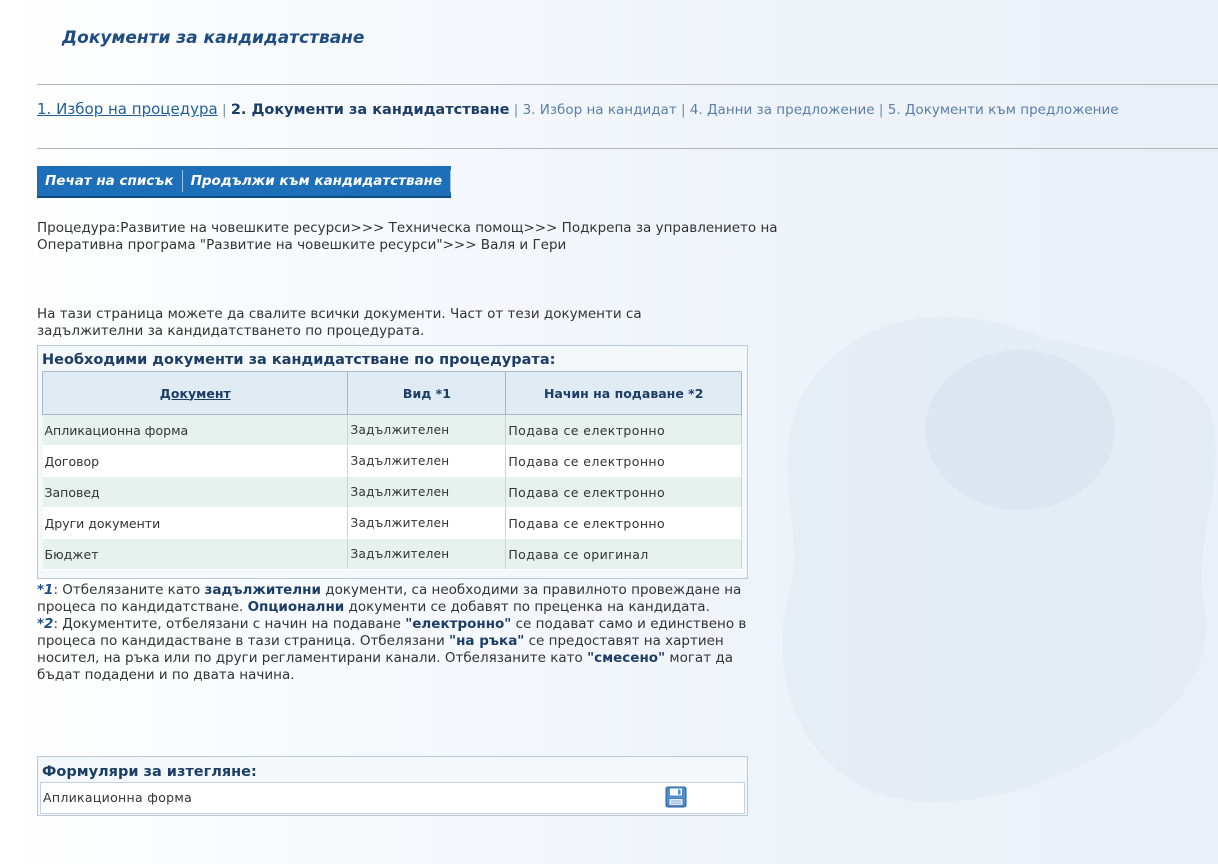 Image resolution: width=1218 pixels, height=864 pixels. I want to click on step-4: 4. Данни за предложение, so click(782, 110).